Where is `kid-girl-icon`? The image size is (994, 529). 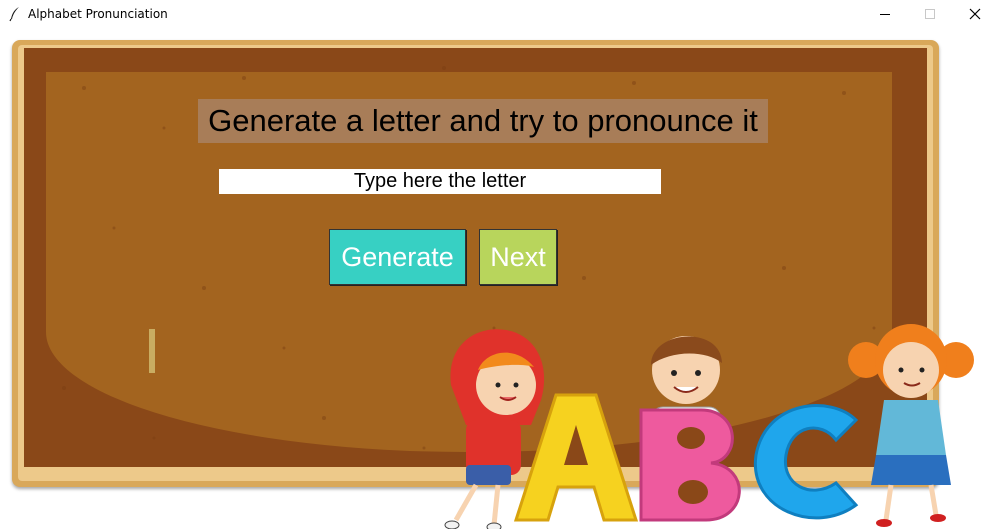 kid-girl-icon is located at coordinates (911, 425).